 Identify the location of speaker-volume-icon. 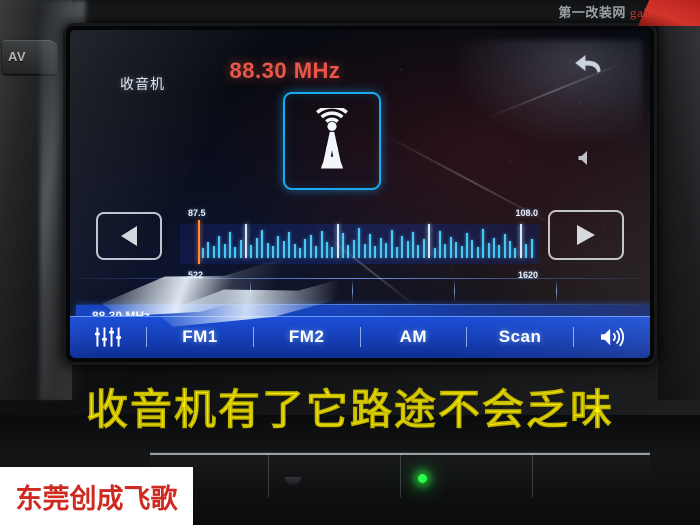
(612, 337).